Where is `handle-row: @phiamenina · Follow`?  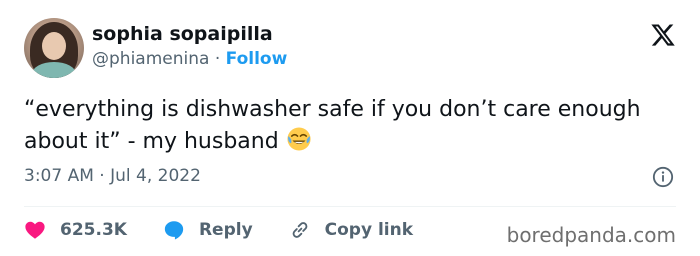 handle-row: @phiamenina · Follow is located at coordinates (189, 59).